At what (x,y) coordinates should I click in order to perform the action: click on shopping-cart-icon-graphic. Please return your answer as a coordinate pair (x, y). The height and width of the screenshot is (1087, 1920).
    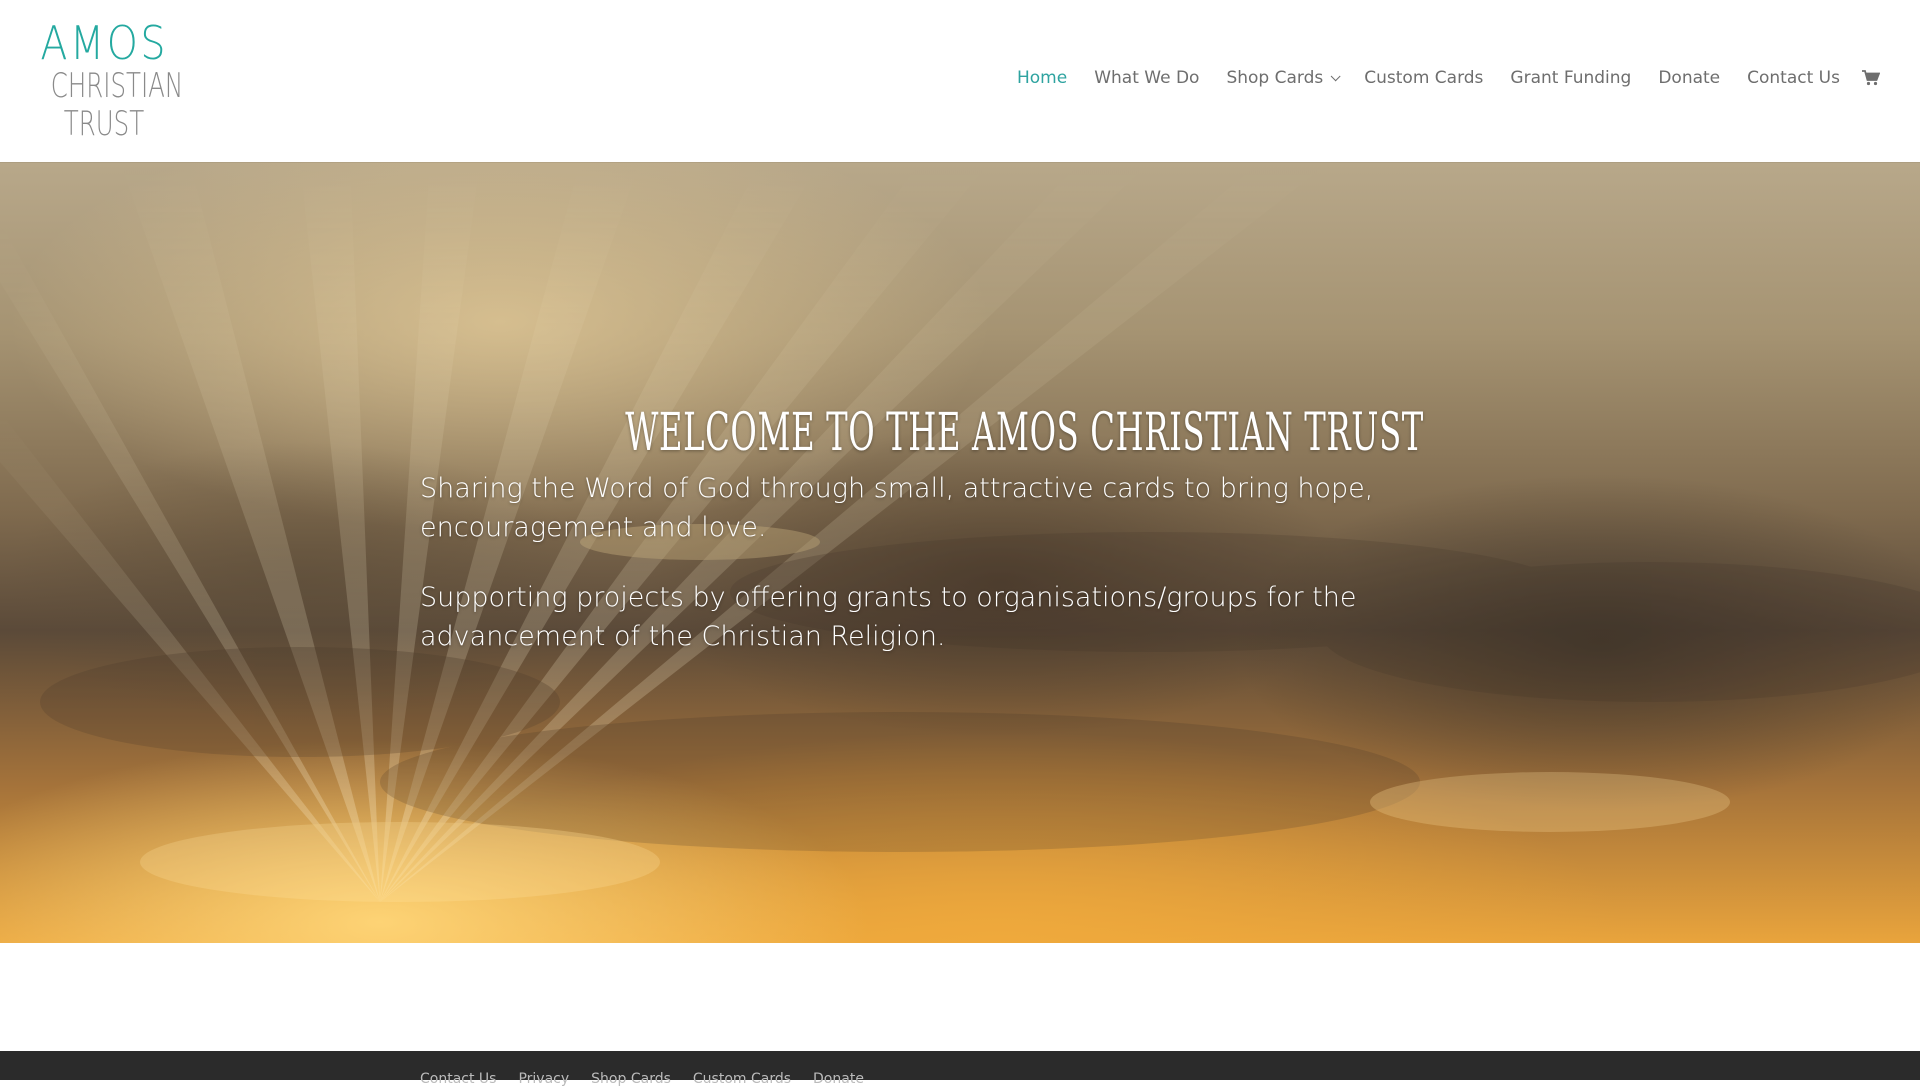
    Looking at the image, I should click on (1871, 78).